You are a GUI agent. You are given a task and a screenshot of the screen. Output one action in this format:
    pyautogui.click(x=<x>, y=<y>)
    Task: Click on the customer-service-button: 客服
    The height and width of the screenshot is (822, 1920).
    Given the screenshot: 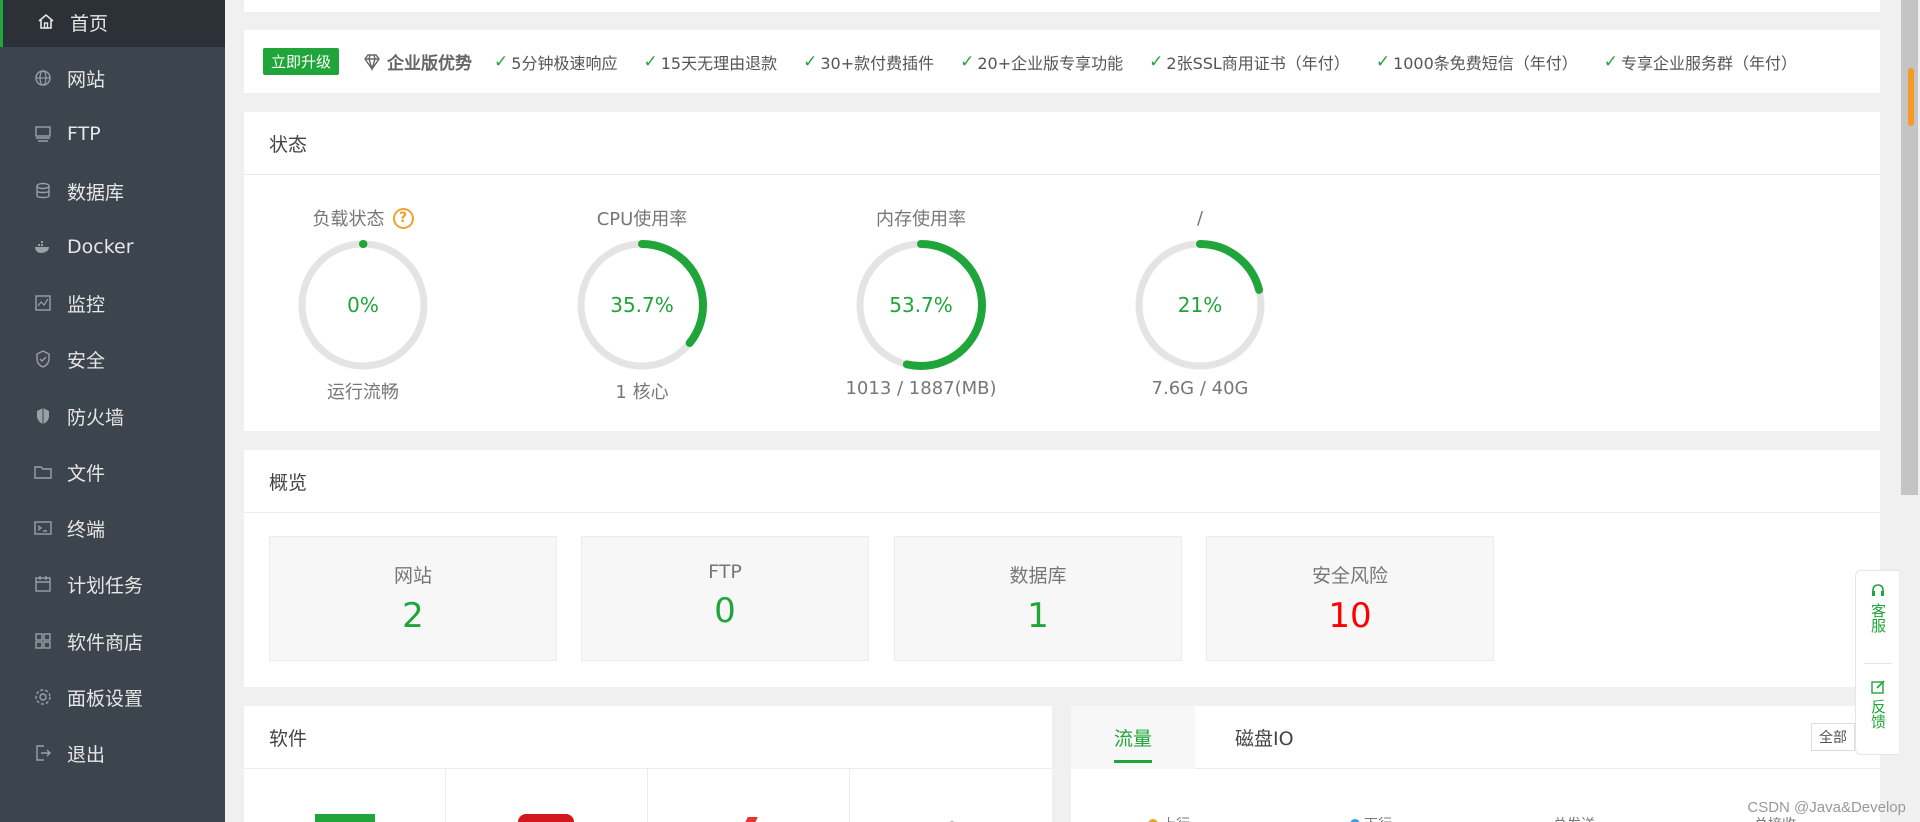 What is the action you would take?
    pyautogui.click(x=1878, y=608)
    